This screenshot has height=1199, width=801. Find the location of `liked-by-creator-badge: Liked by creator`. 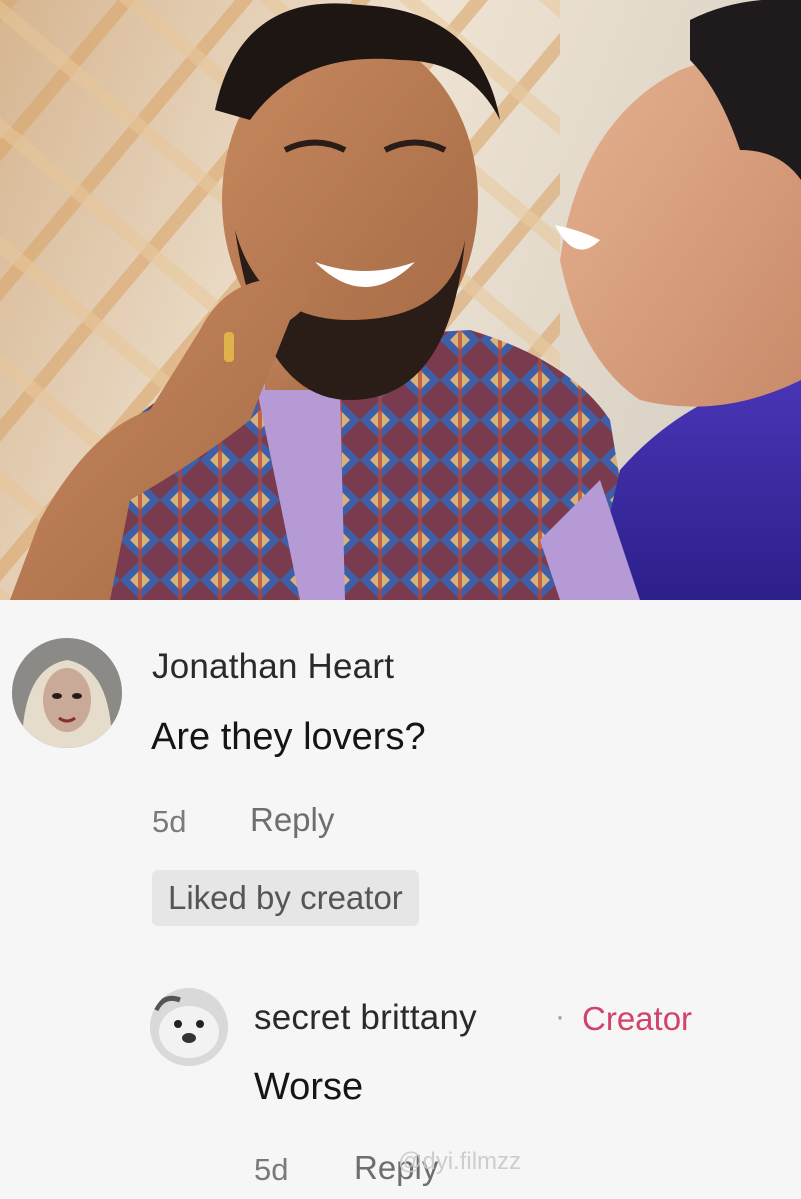

liked-by-creator-badge: Liked by creator is located at coordinates (285, 898).